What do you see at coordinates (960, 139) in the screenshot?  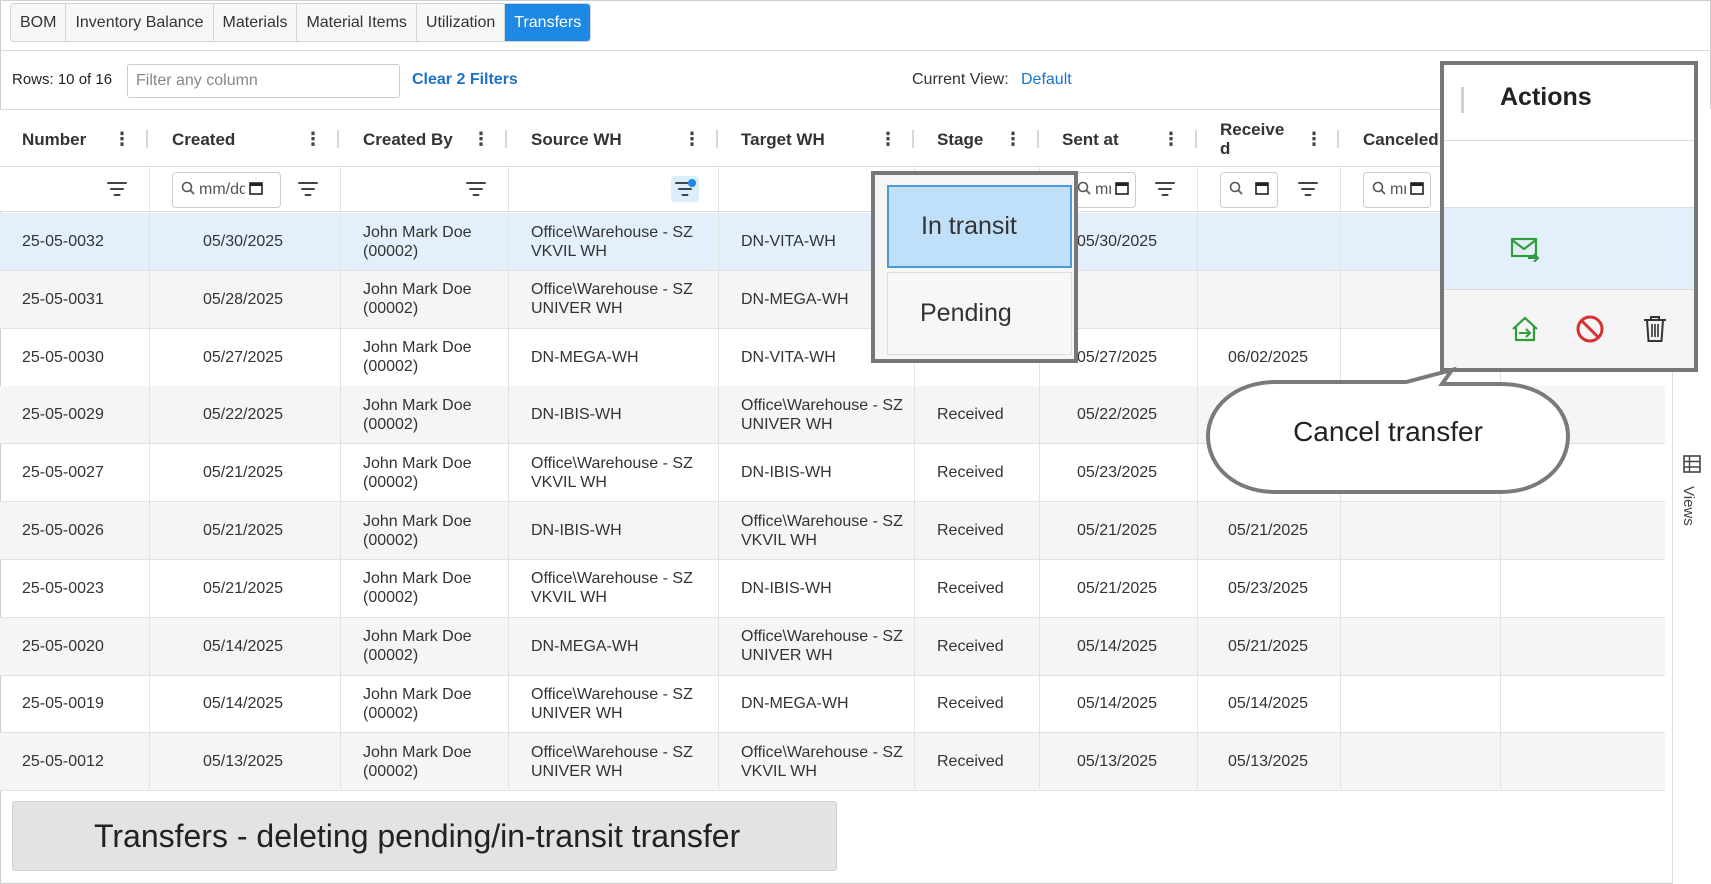 I see `col-header-stage: Stage` at bounding box center [960, 139].